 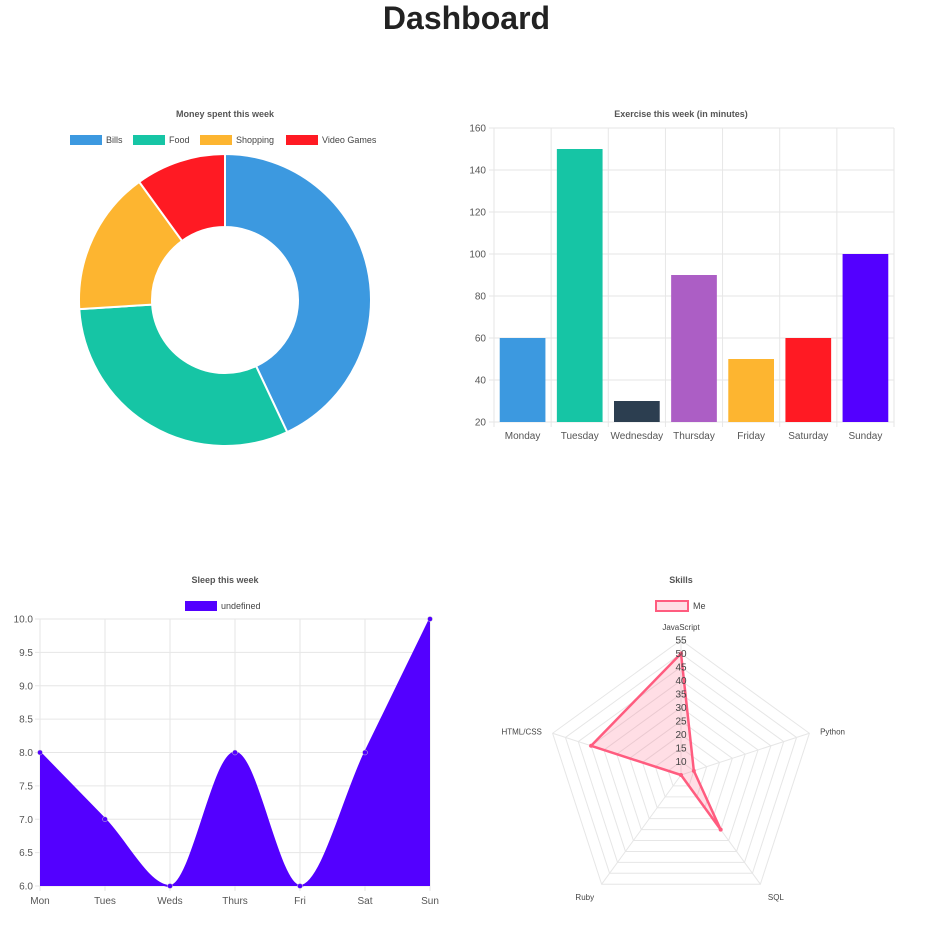 What do you see at coordinates (179, 140) in the screenshot?
I see `legend-label: Food` at bounding box center [179, 140].